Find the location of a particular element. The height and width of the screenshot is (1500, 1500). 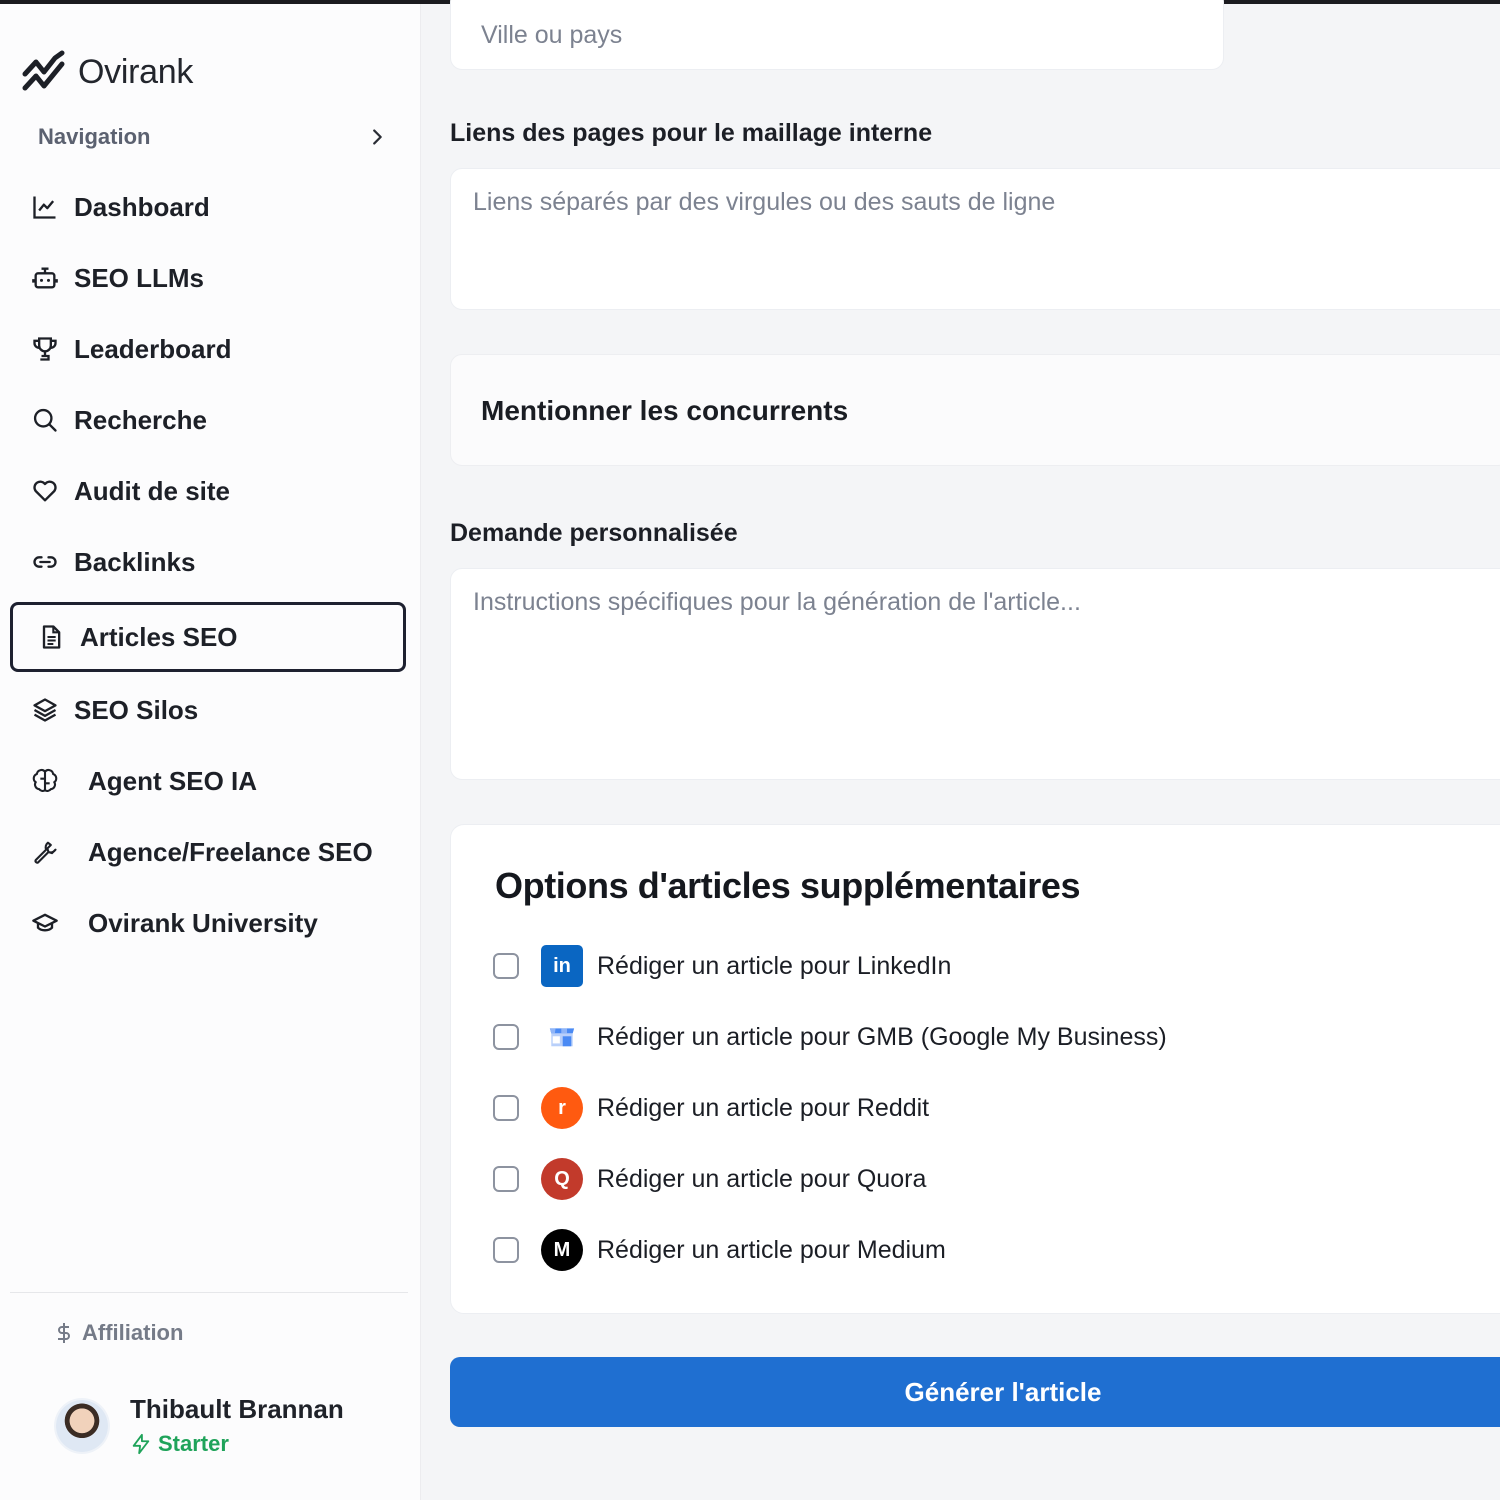

dollar-icon is located at coordinates (64, 1333).